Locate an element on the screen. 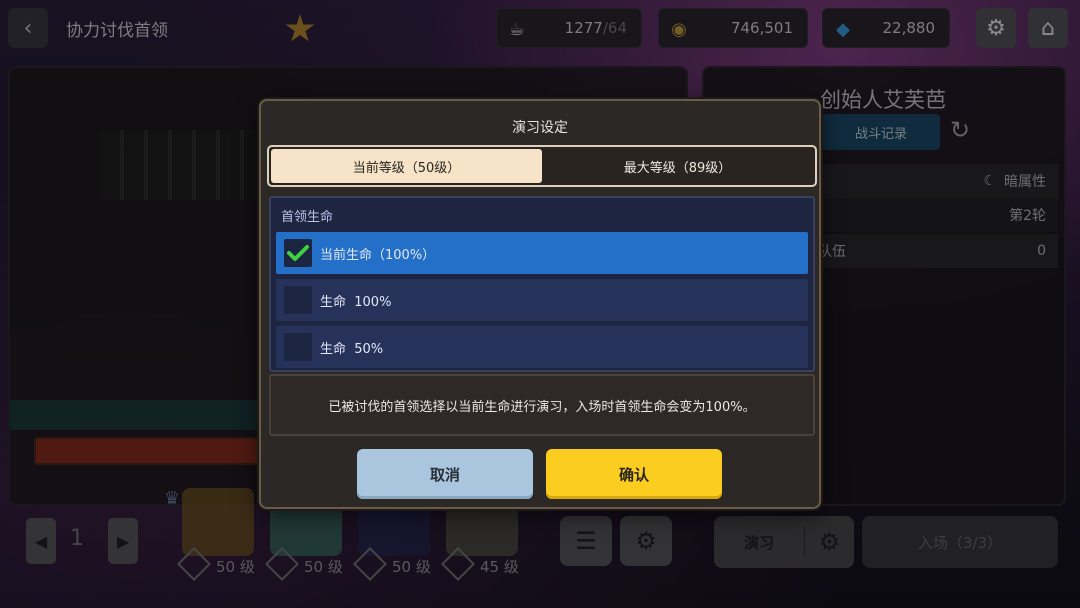 This screenshot has width=1080, height=608. description-text: 已被讨伐的首领选择以当前生命进行演习，入场时首领生命会变为100%。 is located at coordinates (542, 405).